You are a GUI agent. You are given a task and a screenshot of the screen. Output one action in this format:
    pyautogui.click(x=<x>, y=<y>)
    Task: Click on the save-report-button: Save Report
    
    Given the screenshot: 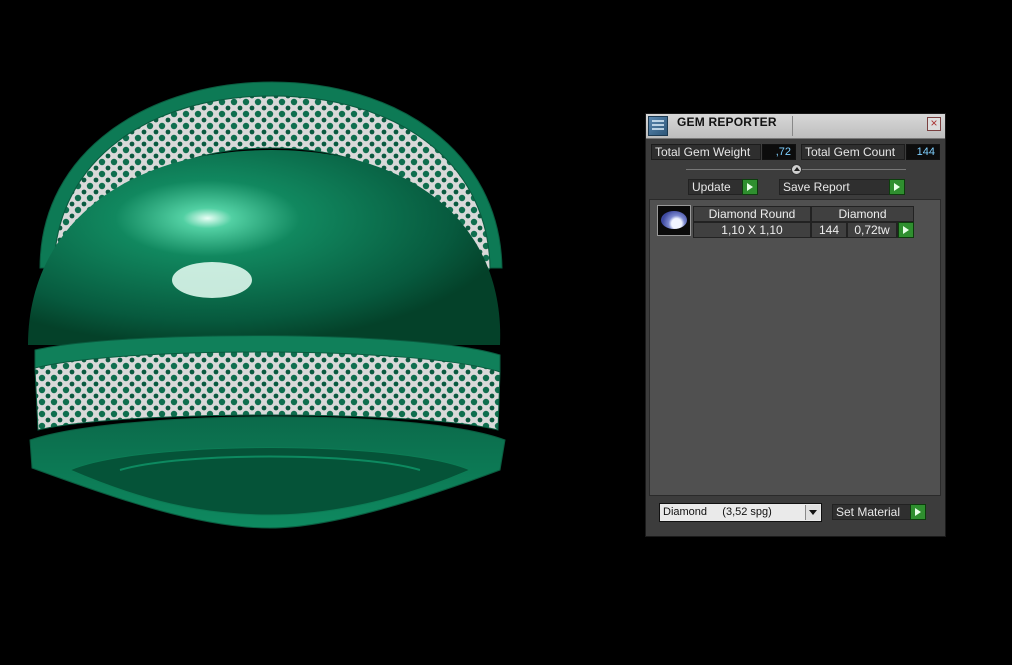 What is the action you would take?
    pyautogui.click(x=842, y=187)
    